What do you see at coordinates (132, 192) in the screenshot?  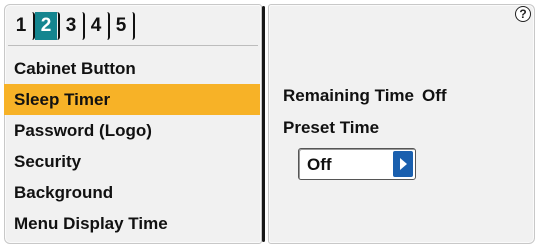 I see `menu-item-background: Background` at bounding box center [132, 192].